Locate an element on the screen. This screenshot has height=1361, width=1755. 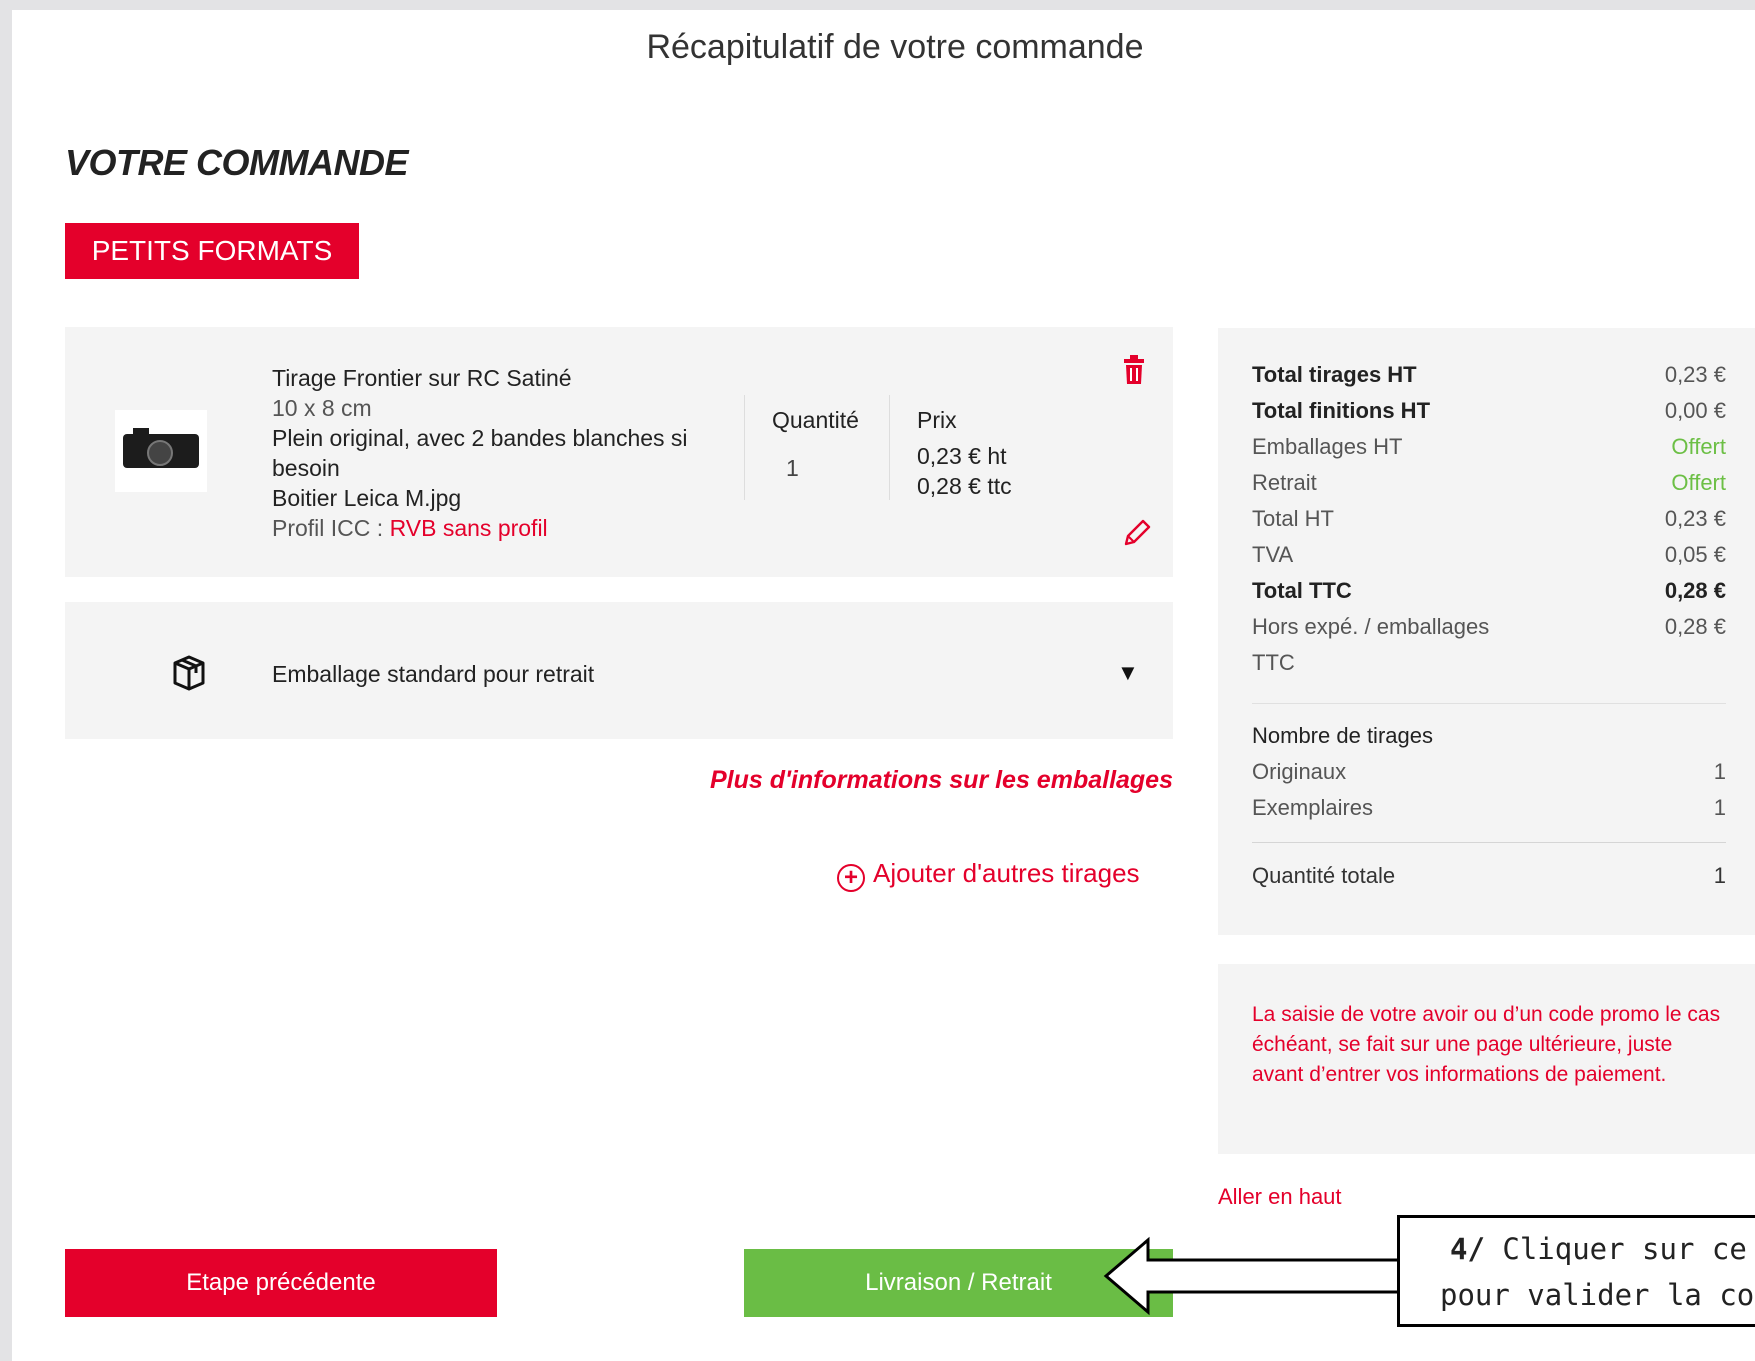
summary-label: Total HT is located at coordinates (1293, 518).